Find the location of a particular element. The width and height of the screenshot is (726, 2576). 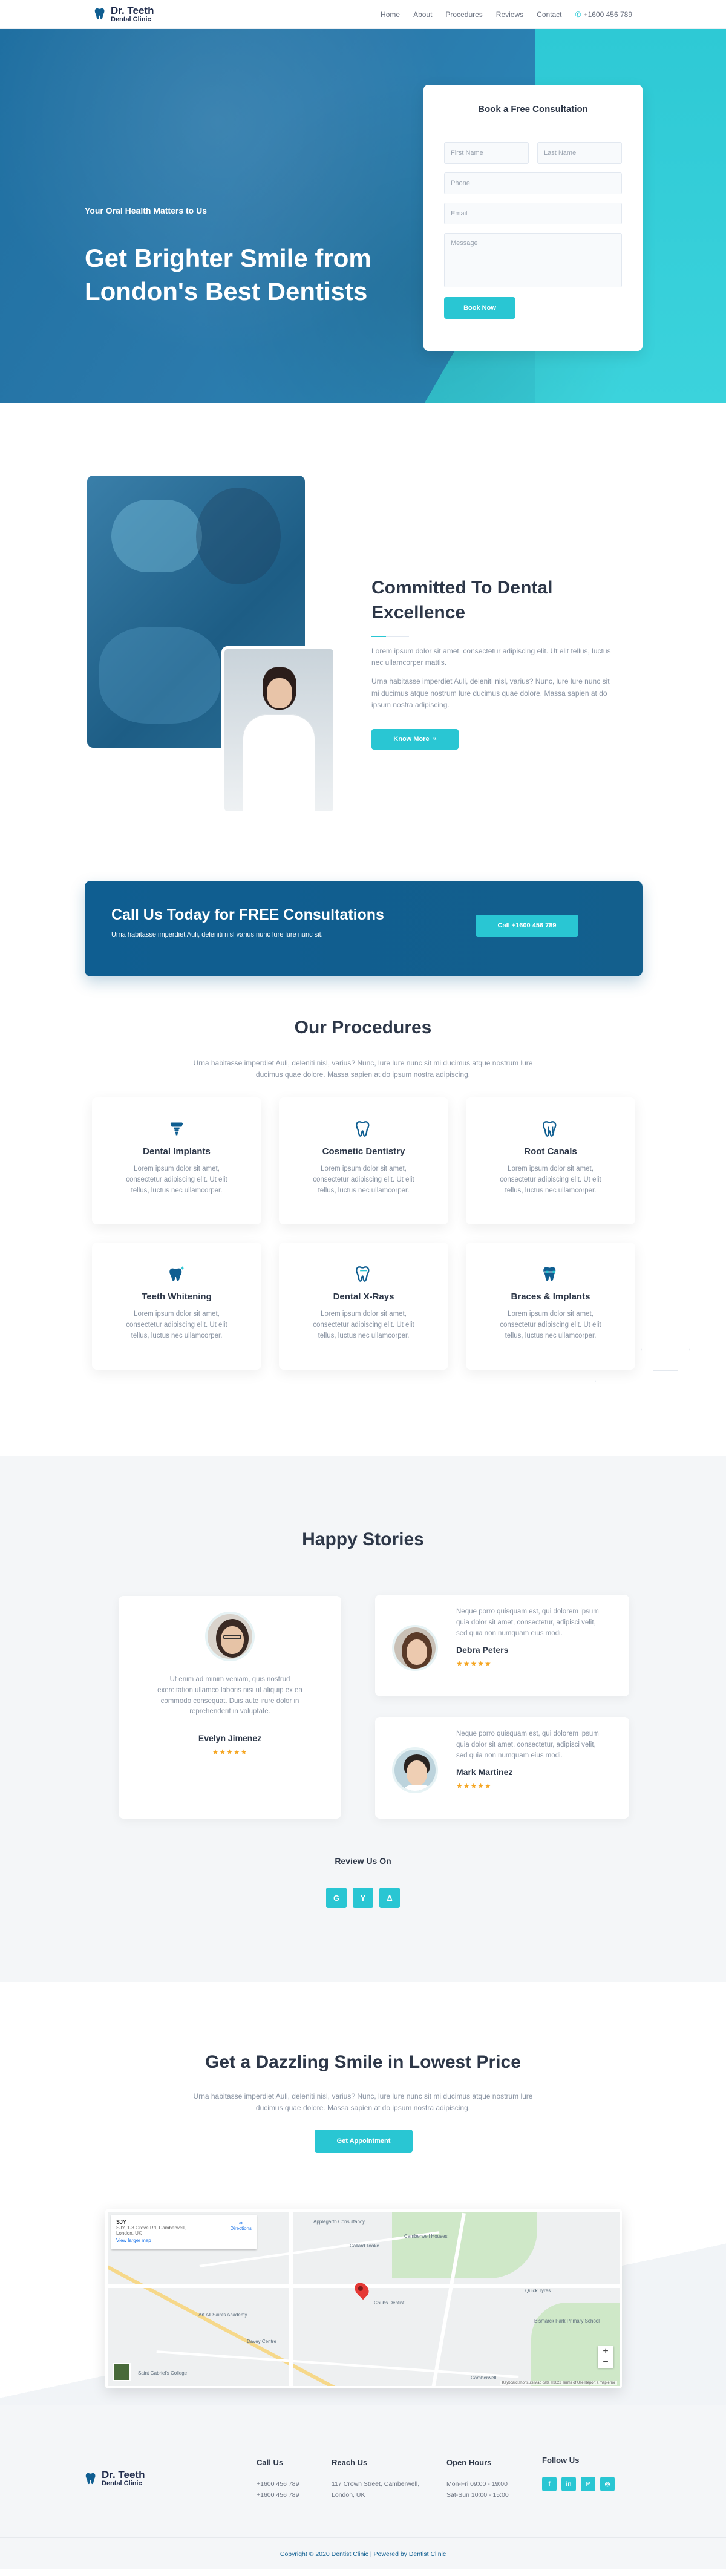

review-us-label: Review Us On is located at coordinates (363, 1861).